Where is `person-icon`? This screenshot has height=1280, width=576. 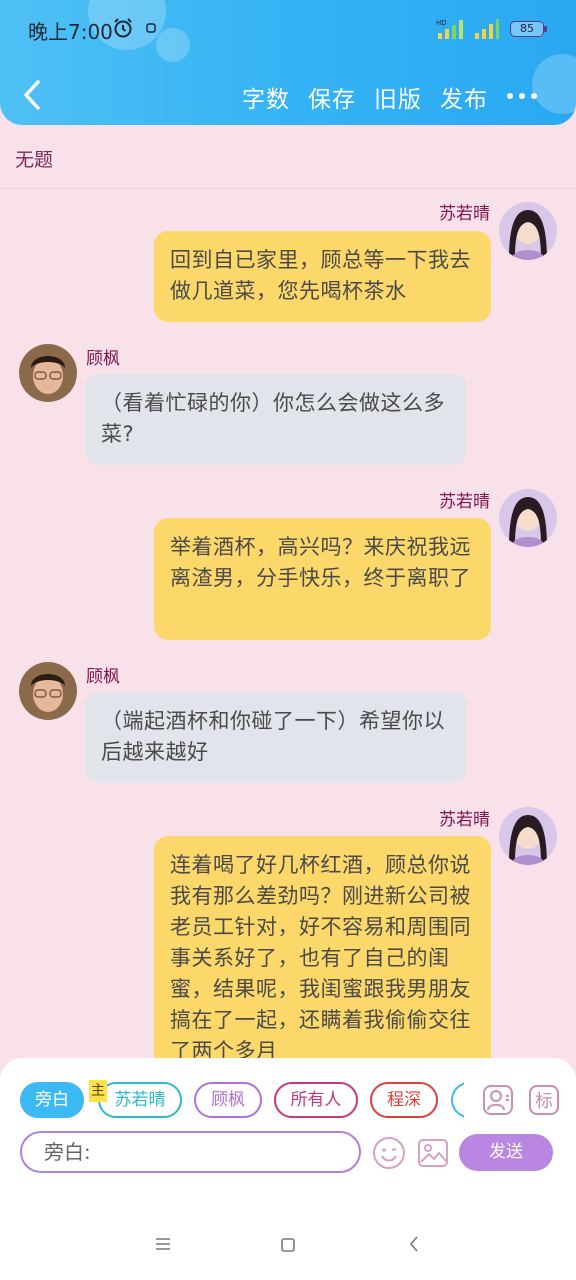 person-icon is located at coordinates (498, 1100).